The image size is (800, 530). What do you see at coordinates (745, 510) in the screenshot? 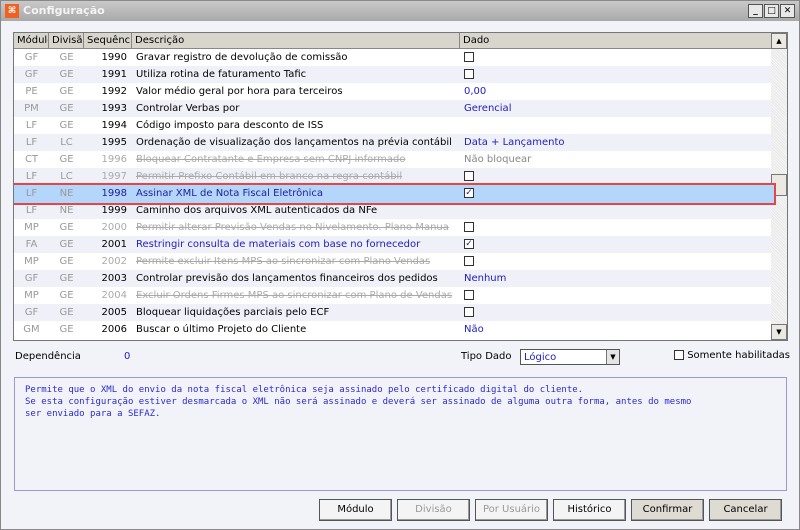
I see `cancelar-button: Cancelar` at bounding box center [745, 510].